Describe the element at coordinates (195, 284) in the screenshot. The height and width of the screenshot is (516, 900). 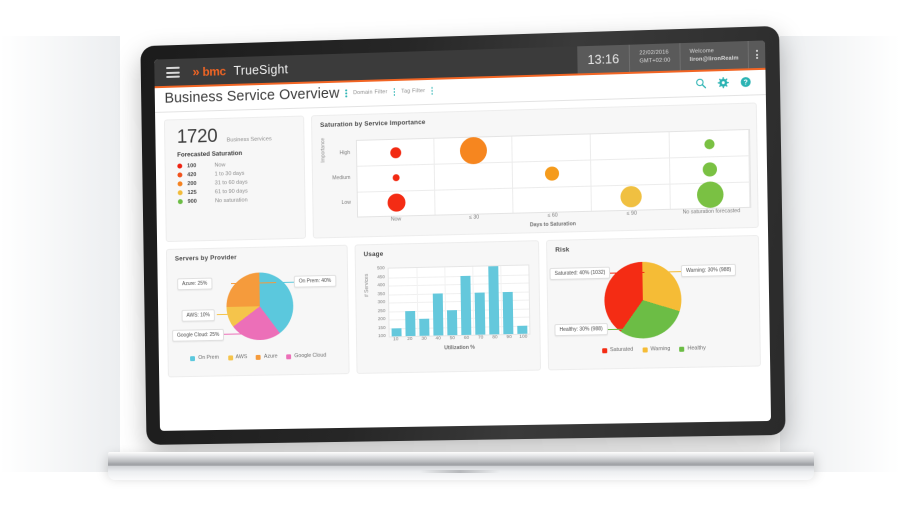
I see `callout-azure: Azure: 25%` at that location.